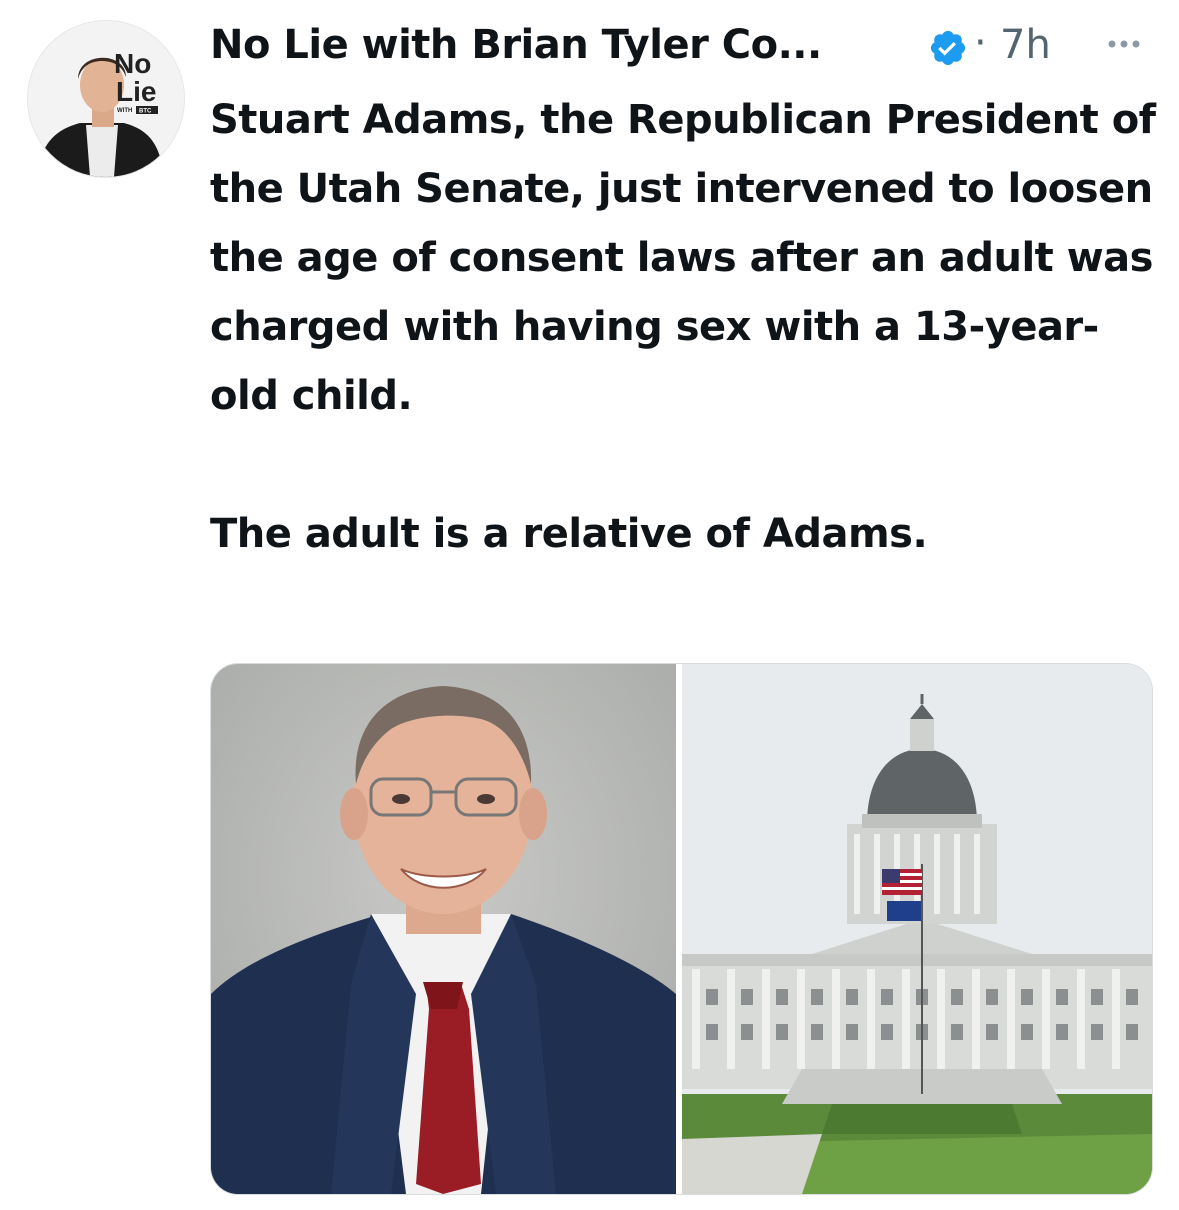 This screenshot has height=1210, width=1179. Describe the element at coordinates (948, 48) in the screenshot. I see `verified-badge-icon` at that location.